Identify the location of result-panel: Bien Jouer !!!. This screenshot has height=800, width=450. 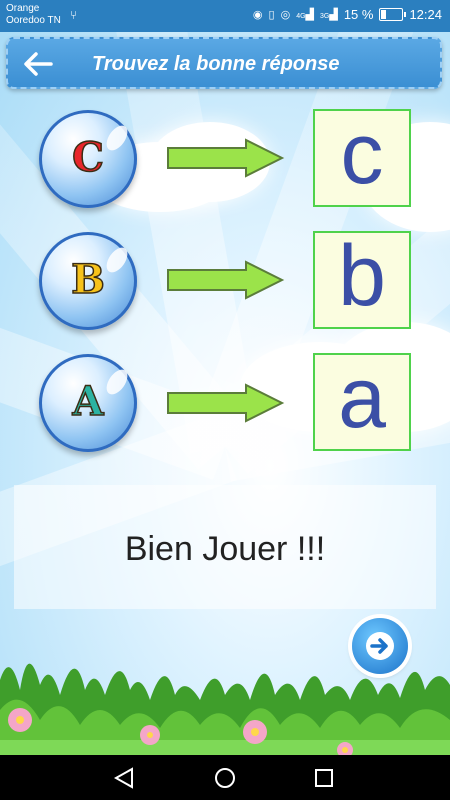
(225, 547).